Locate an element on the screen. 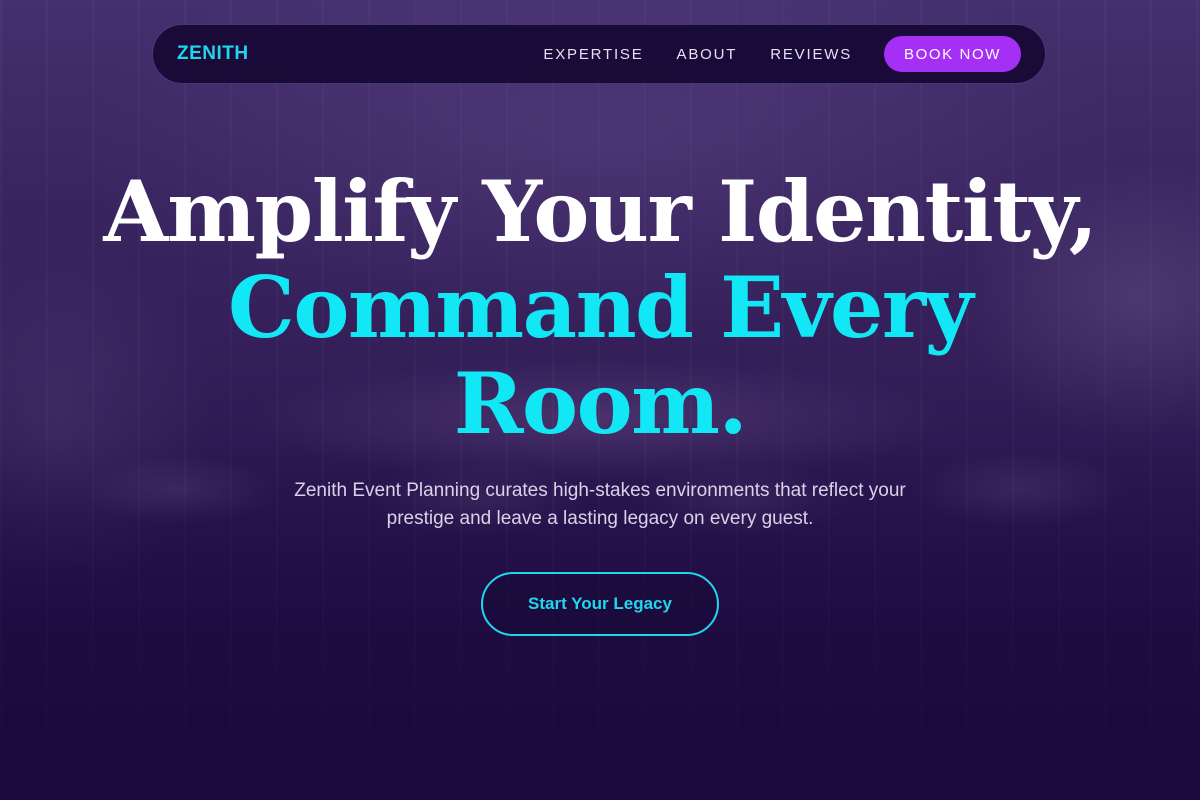 This screenshot has width=1200, height=800. nav-links: EXPERTISE ABOUT REVIEWS BOOK NOW is located at coordinates (765, 54).